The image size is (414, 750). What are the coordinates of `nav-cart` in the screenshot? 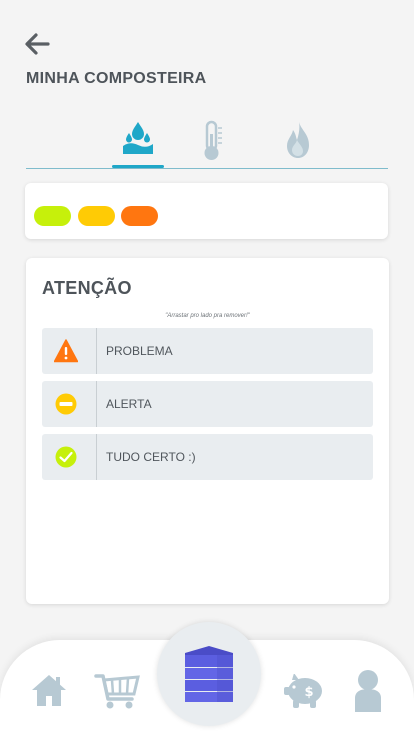 It's located at (117, 693).